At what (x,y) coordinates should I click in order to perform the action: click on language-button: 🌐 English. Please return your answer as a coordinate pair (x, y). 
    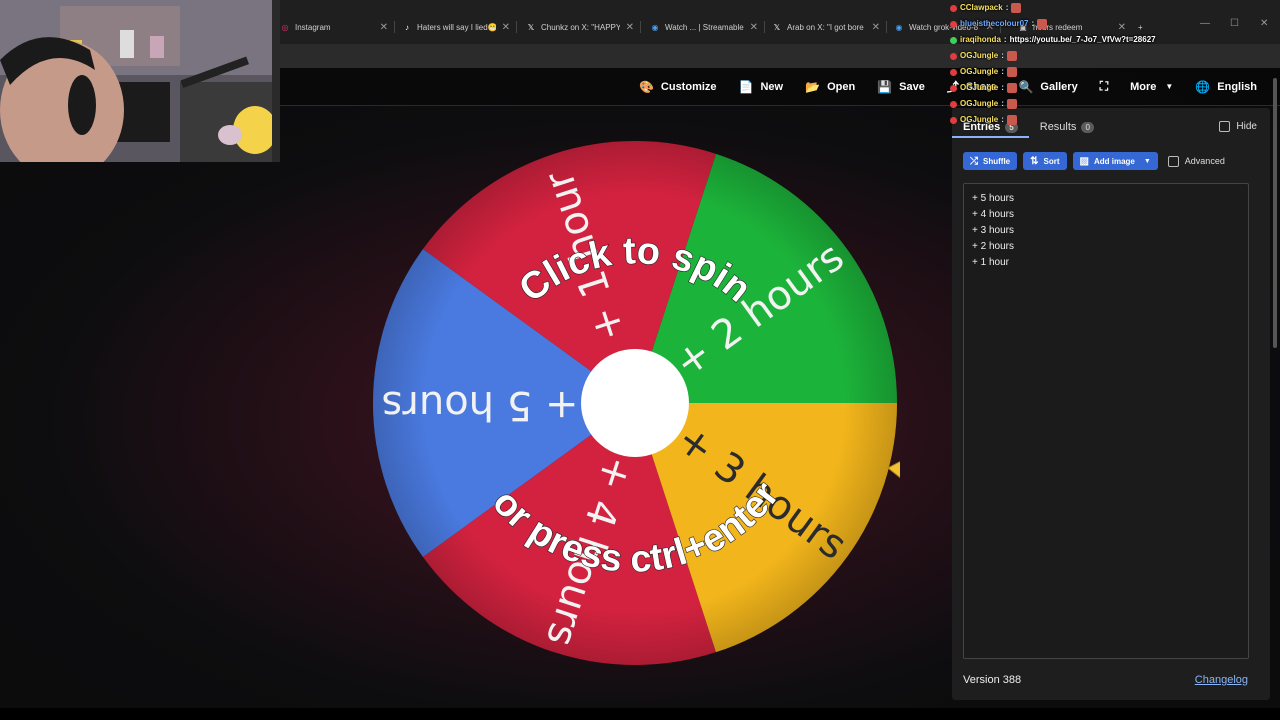
    Looking at the image, I should click on (1226, 87).